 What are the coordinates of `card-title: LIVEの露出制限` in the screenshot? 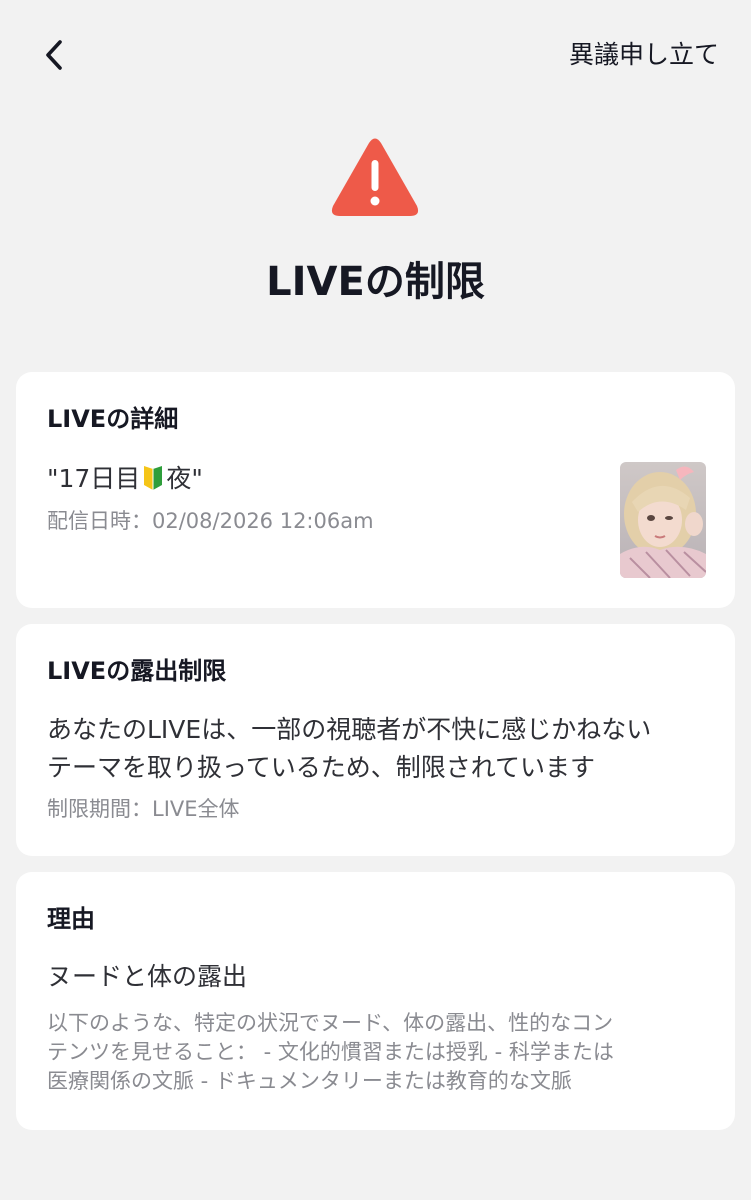 It's located at (137, 671).